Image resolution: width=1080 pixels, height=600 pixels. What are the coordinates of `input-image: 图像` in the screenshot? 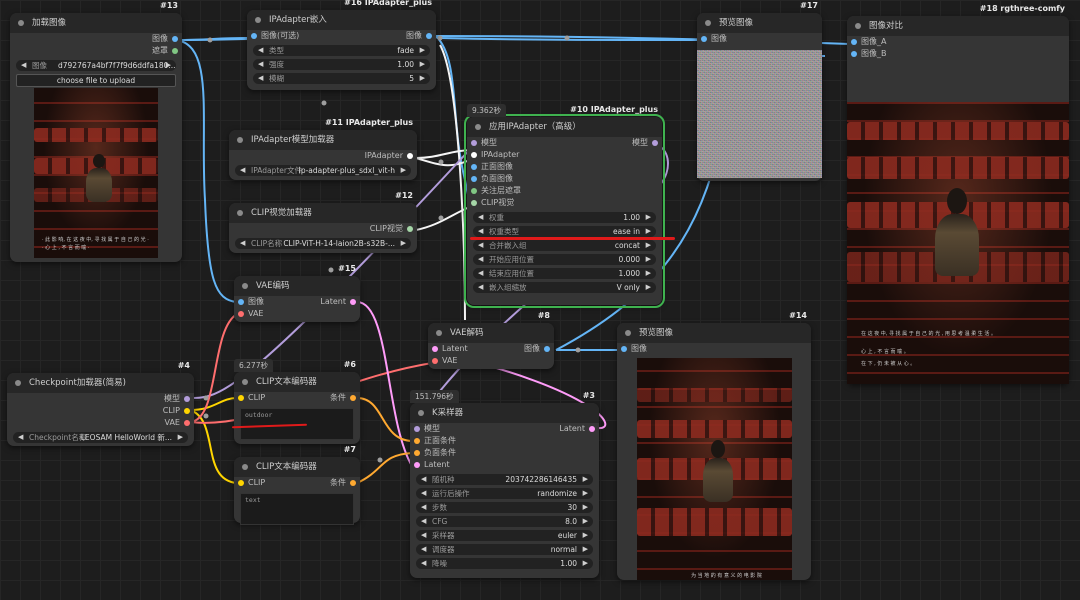 It's located at (714, 349).